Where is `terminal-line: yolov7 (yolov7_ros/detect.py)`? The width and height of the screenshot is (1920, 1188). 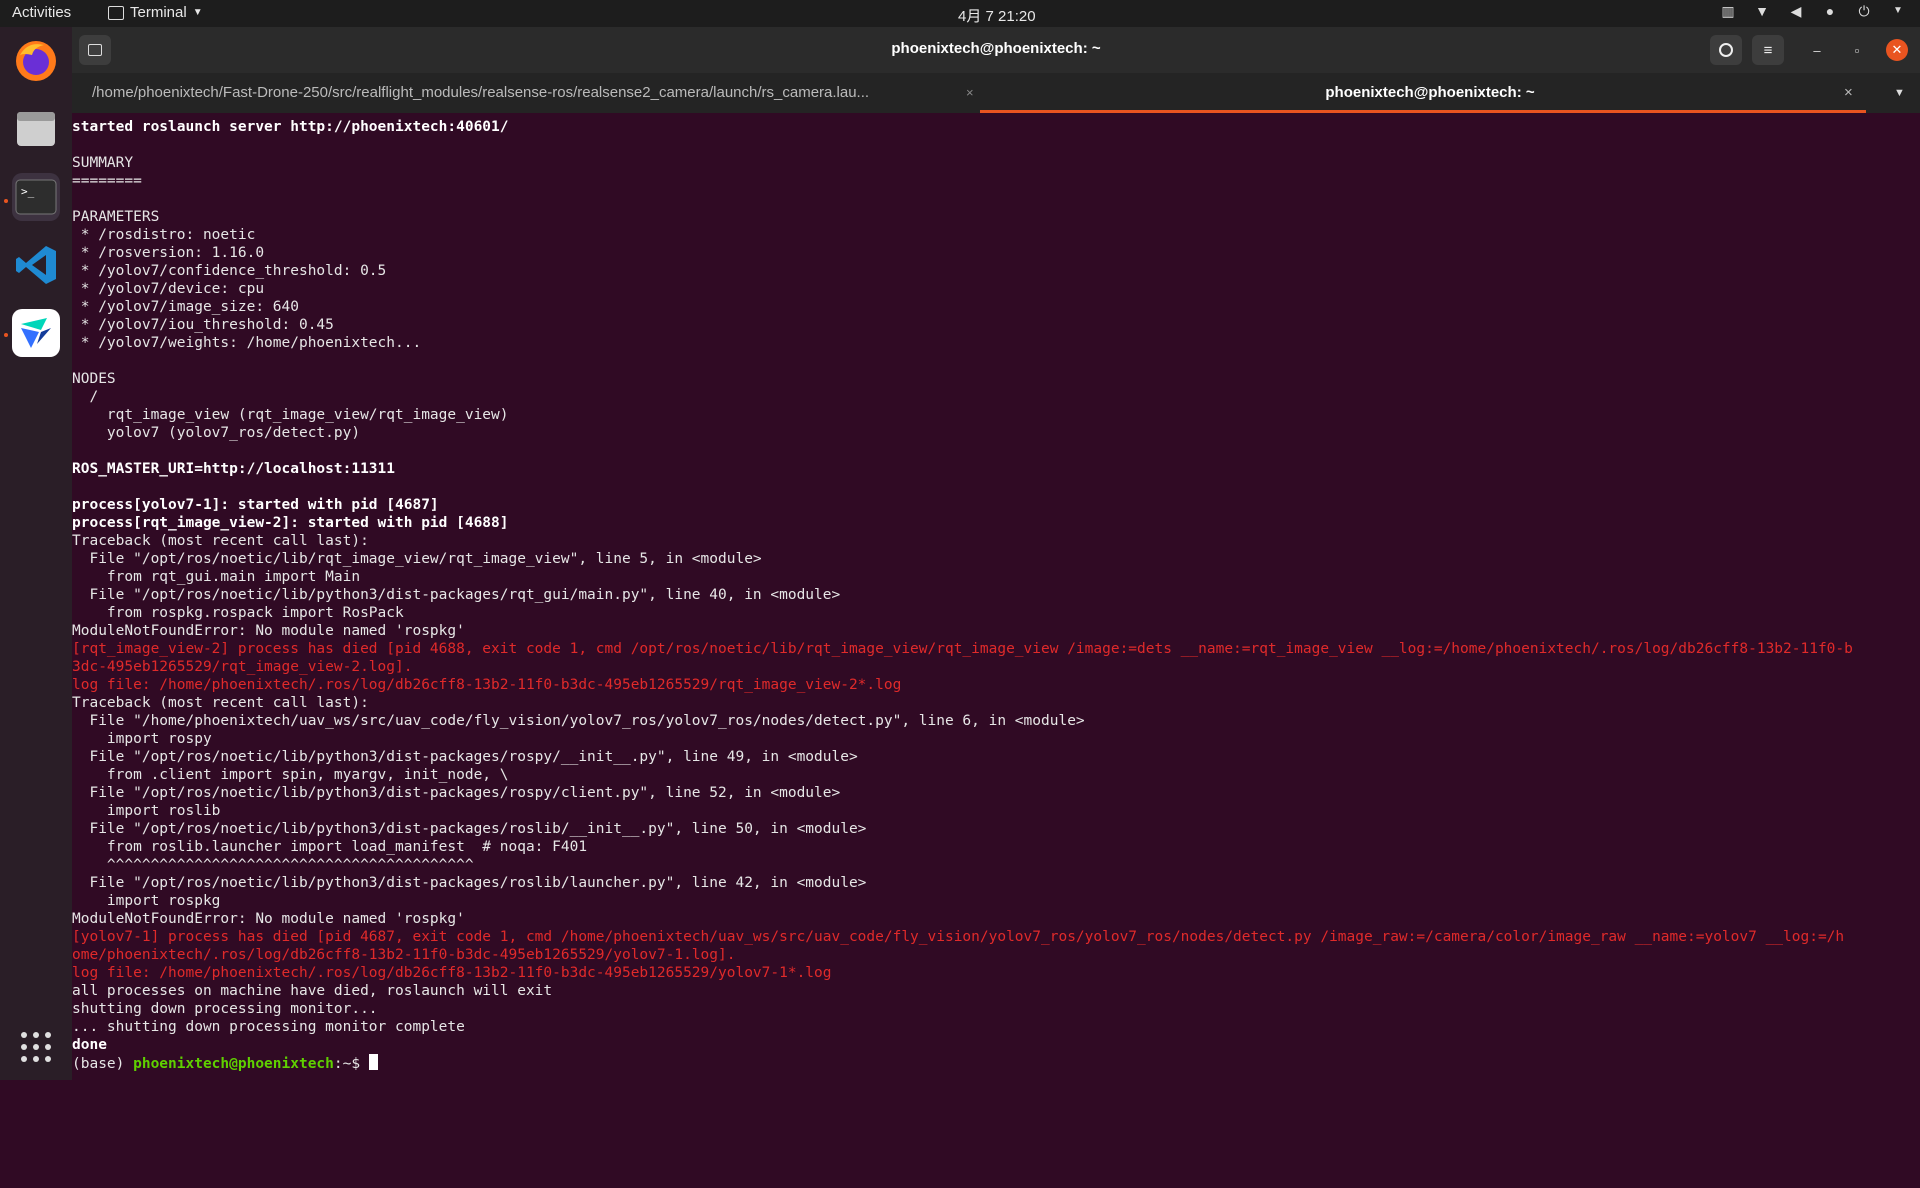
terminal-line: yolov7 (yolov7_ros/detect.py) is located at coordinates (216, 433).